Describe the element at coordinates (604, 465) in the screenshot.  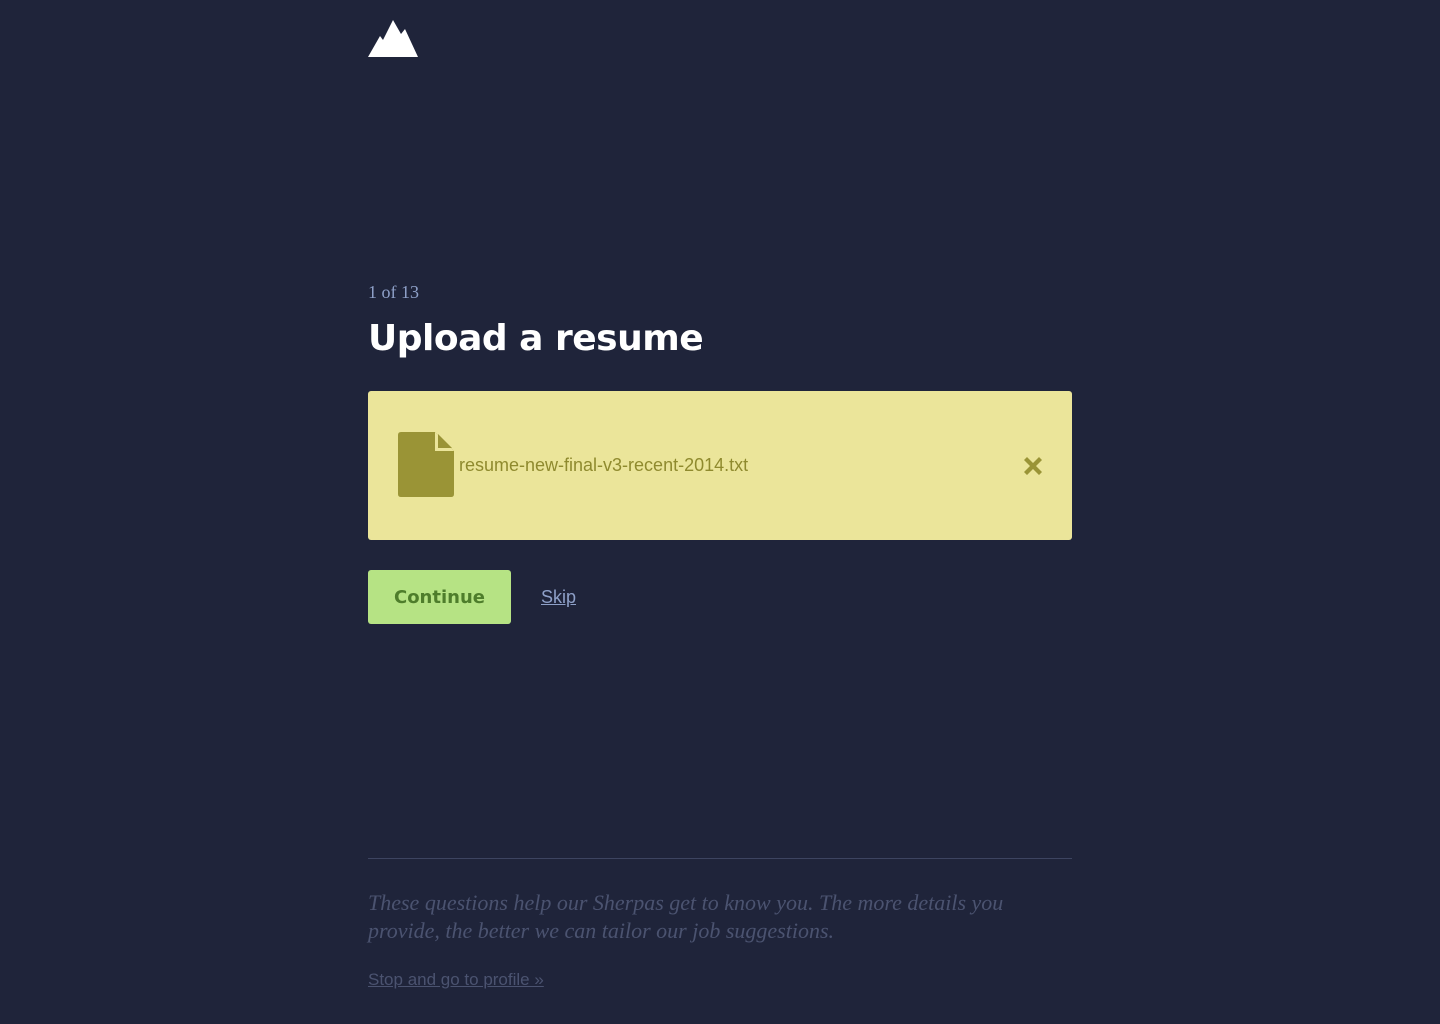
I see `uploaded-file-name: resume-new-final-v3-recent-2014.txt` at that location.